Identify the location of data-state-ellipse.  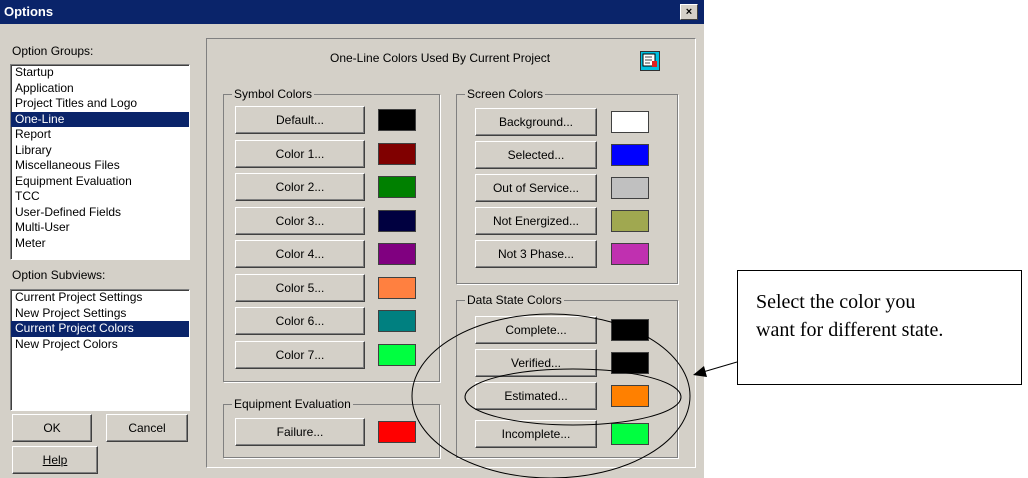
(551, 395).